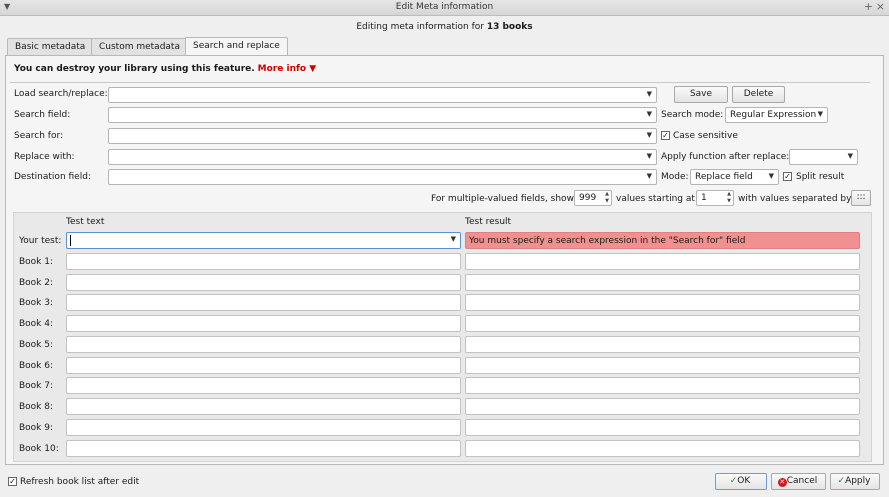  Describe the element at coordinates (44, 157) in the screenshot. I see `replace-with-label: Replace with:` at that location.